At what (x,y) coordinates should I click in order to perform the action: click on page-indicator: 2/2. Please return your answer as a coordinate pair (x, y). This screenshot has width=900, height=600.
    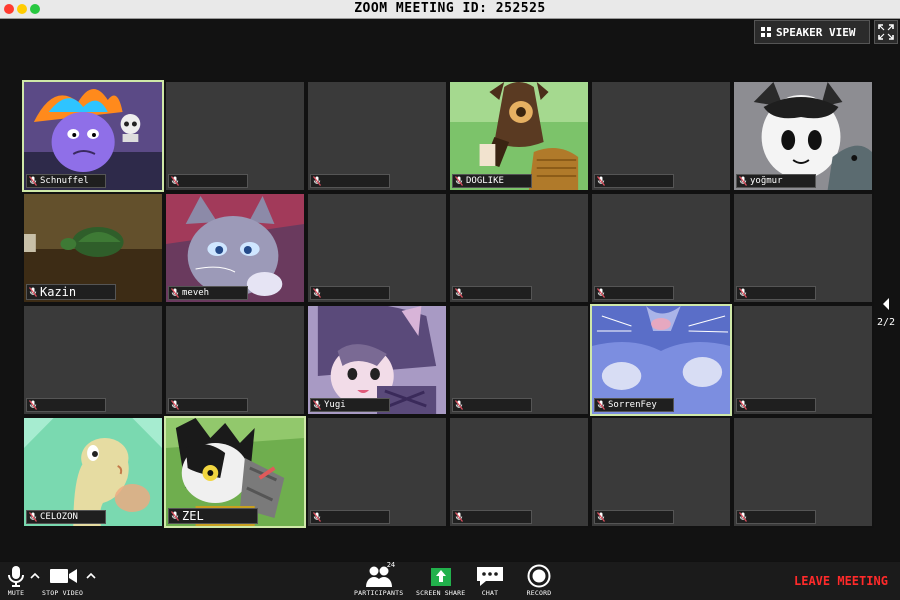
    Looking at the image, I should click on (886, 322).